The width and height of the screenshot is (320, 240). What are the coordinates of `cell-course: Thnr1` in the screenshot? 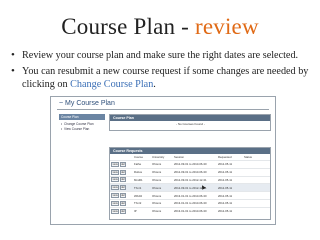 It's located at (142, 187).